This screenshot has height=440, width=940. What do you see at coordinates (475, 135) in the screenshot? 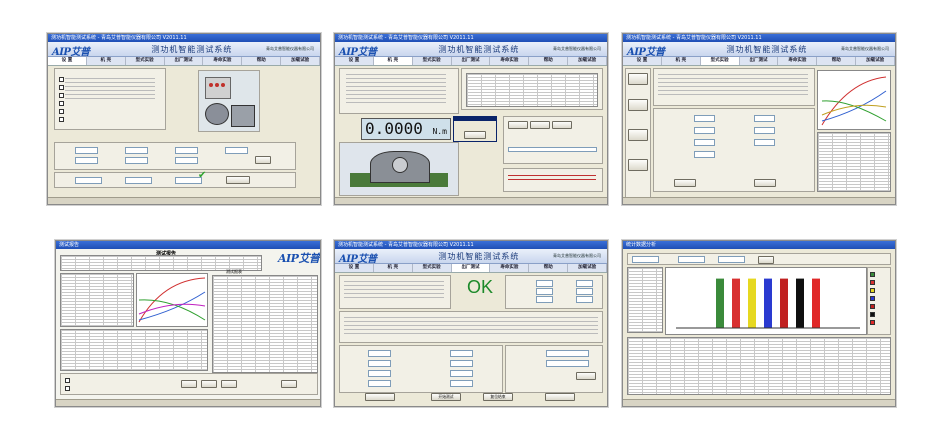
I see `dialog-ok-button` at bounding box center [475, 135].